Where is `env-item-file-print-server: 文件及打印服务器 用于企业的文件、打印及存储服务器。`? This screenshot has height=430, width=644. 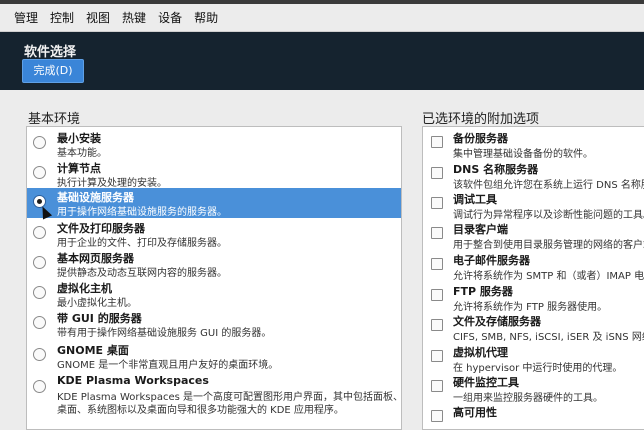
env-item-file-print-server: 文件及打印服务器 用于企业的文件、打印及存储服务器。 is located at coordinates (214, 234).